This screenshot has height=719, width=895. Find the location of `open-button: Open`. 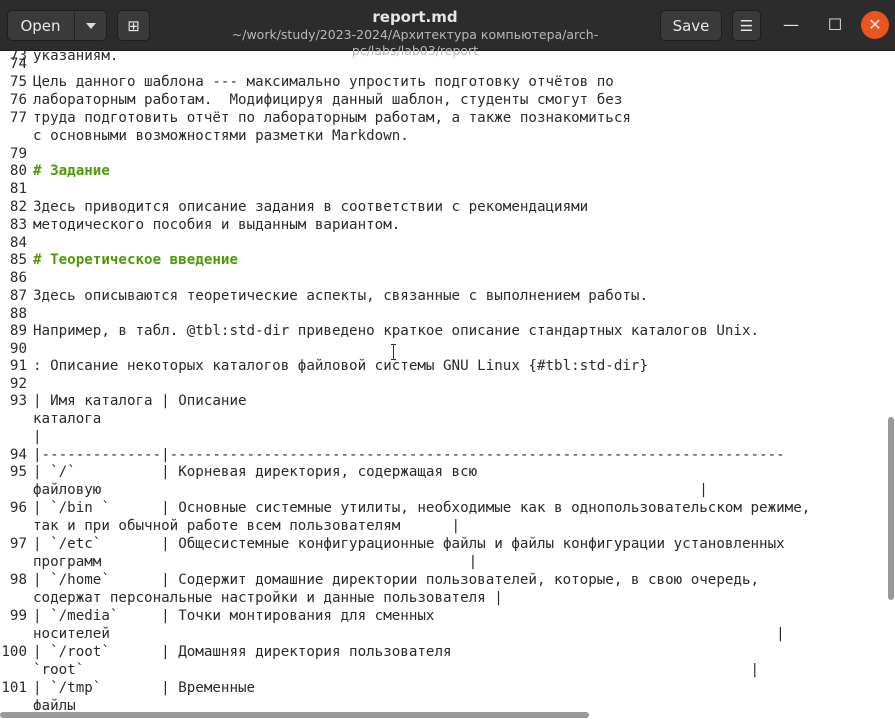

open-button: Open is located at coordinates (40, 25).